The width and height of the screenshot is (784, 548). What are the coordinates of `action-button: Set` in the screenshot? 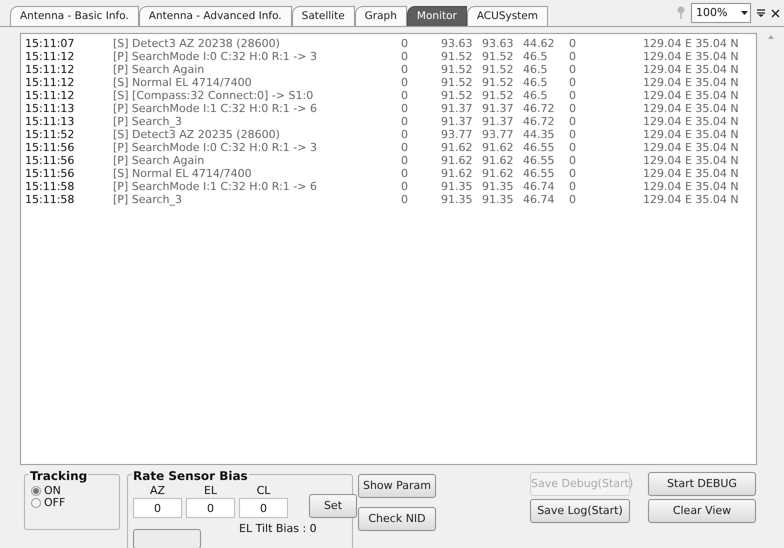 It's located at (333, 506).